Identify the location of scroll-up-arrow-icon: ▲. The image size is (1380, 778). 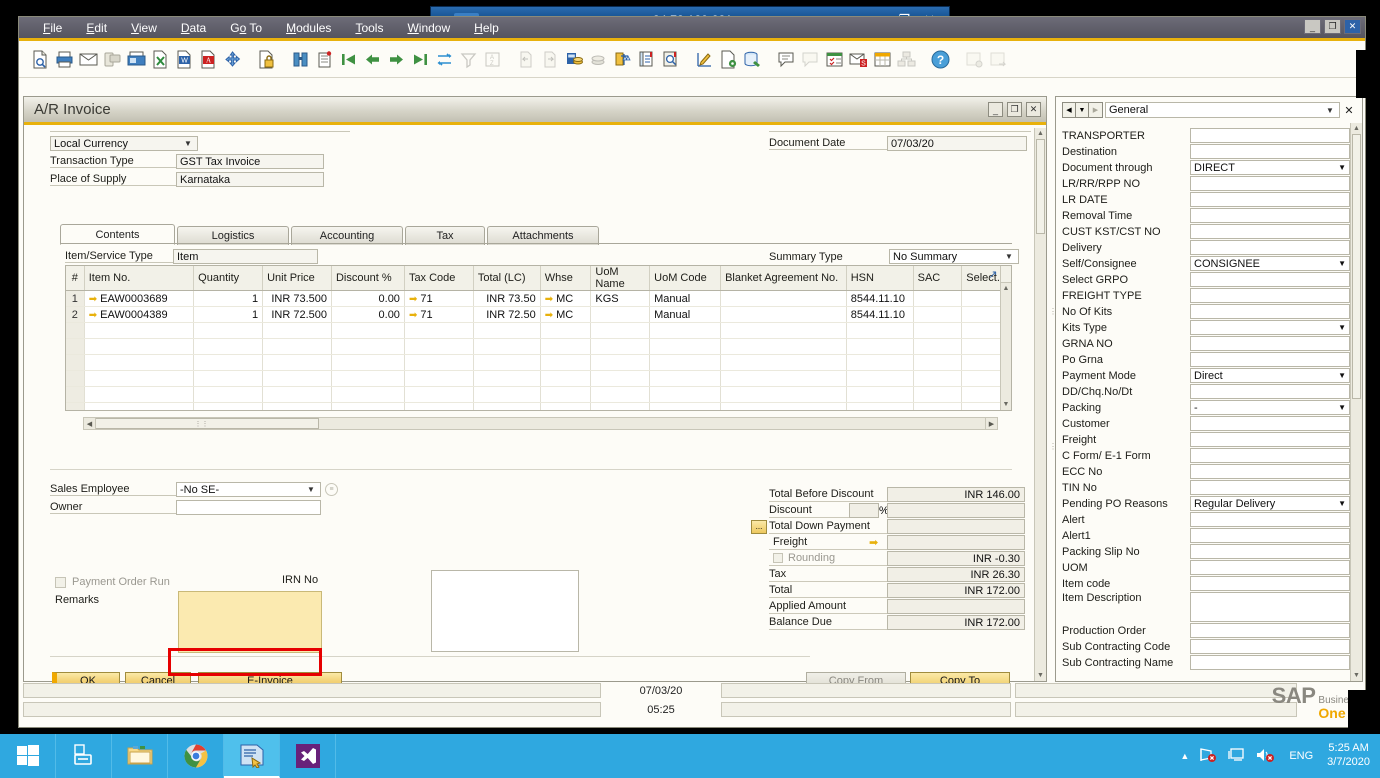
(1356, 127).